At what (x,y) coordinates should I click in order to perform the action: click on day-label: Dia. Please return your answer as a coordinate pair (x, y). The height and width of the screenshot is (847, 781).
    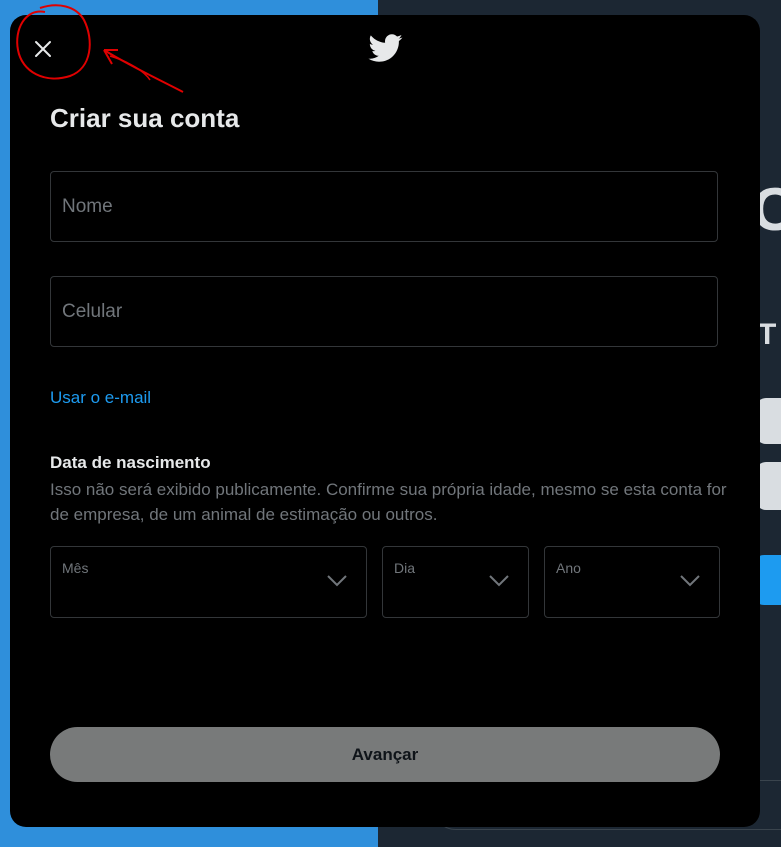
    Looking at the image, I should click on (405, 568).